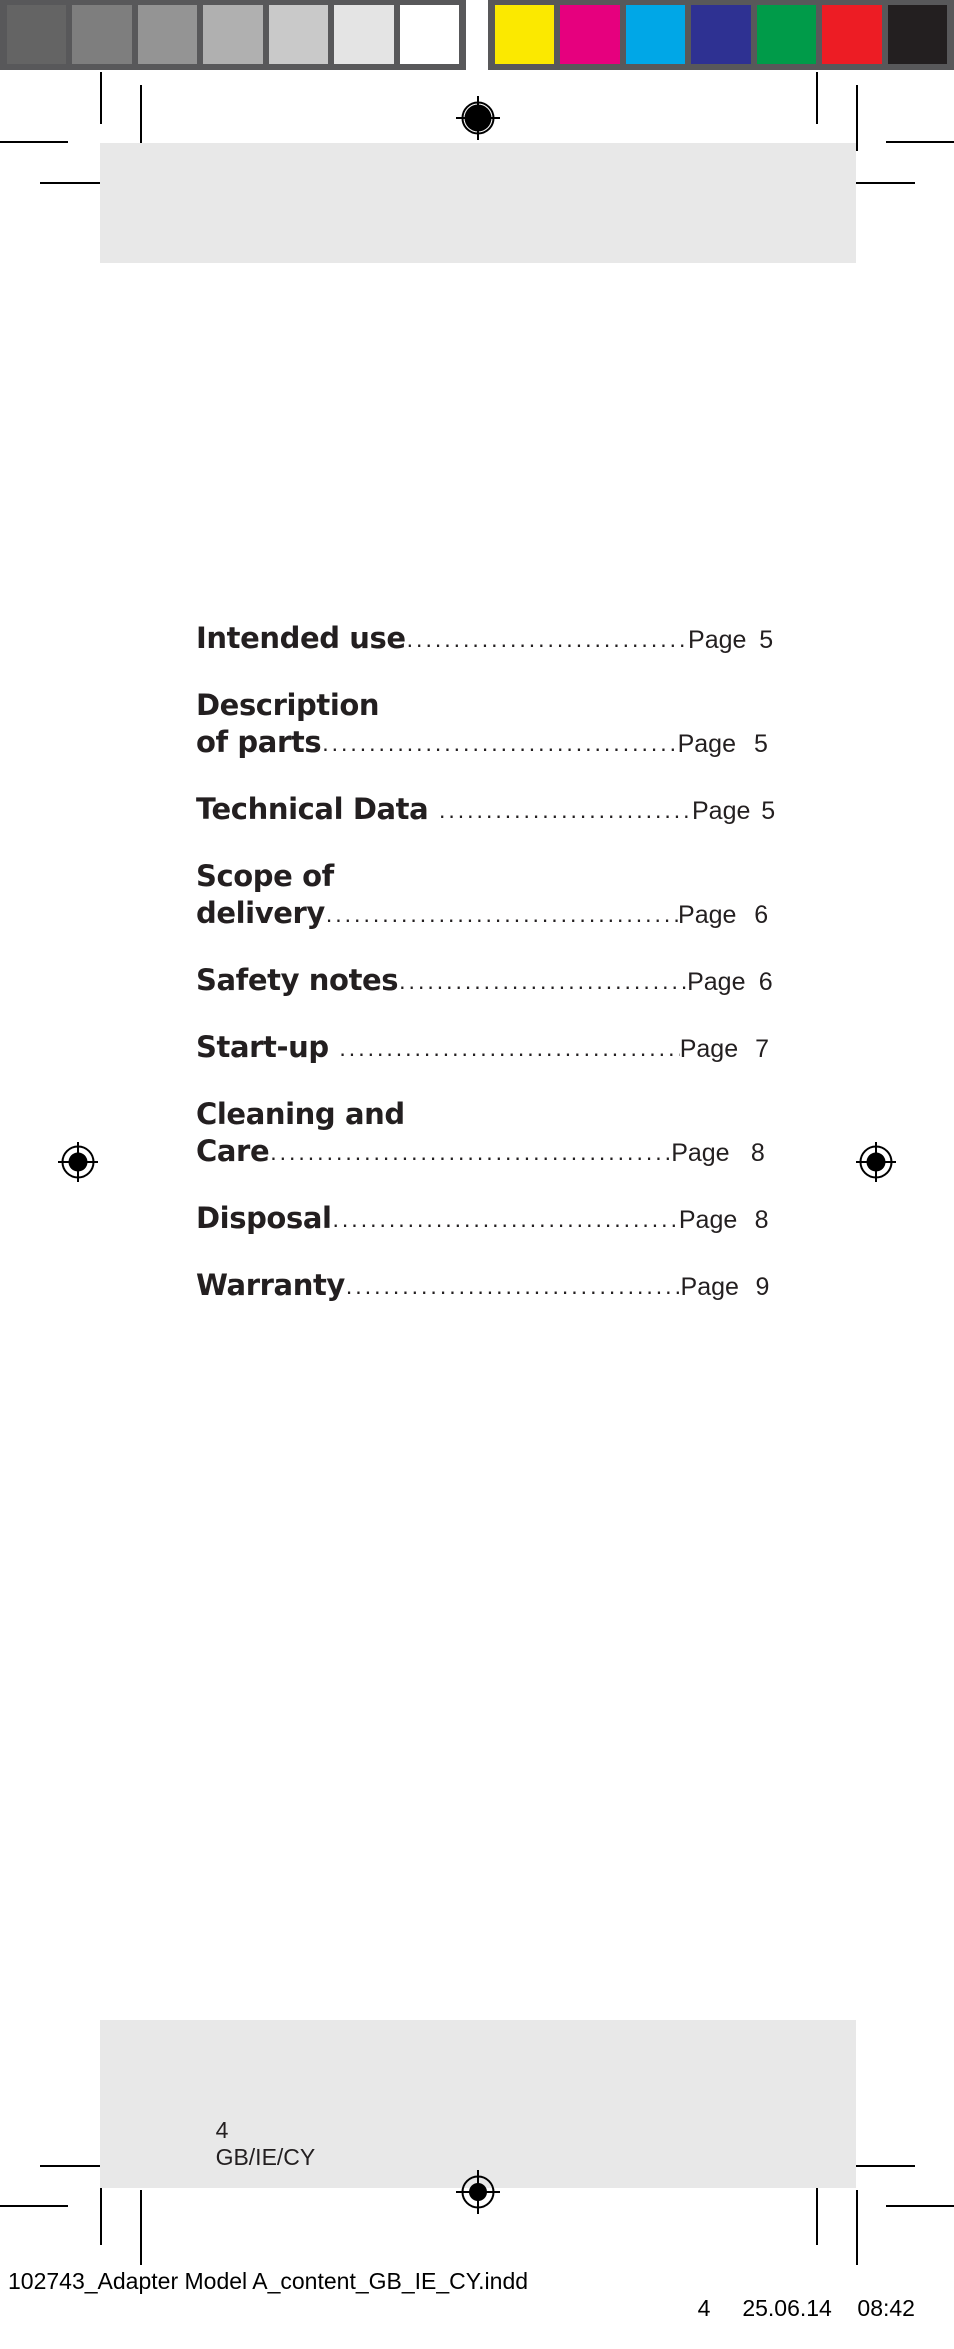 This screenshot has width=954, height=2349. I want to click on toc-entry-title: Warranty, so click(270, 1284).